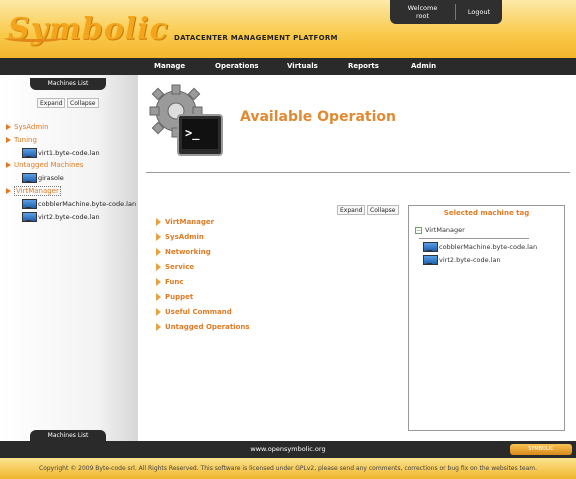  Describe the element at coordinates (383, 210) in the screenshot. I see `ops-collapse-button: Collapse` at that location.